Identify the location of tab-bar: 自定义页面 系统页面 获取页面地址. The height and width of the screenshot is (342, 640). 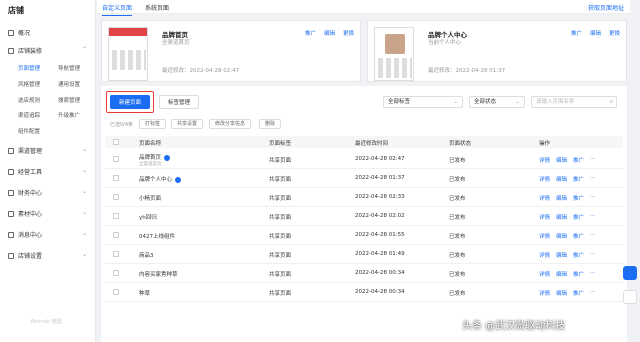
(363, 8).